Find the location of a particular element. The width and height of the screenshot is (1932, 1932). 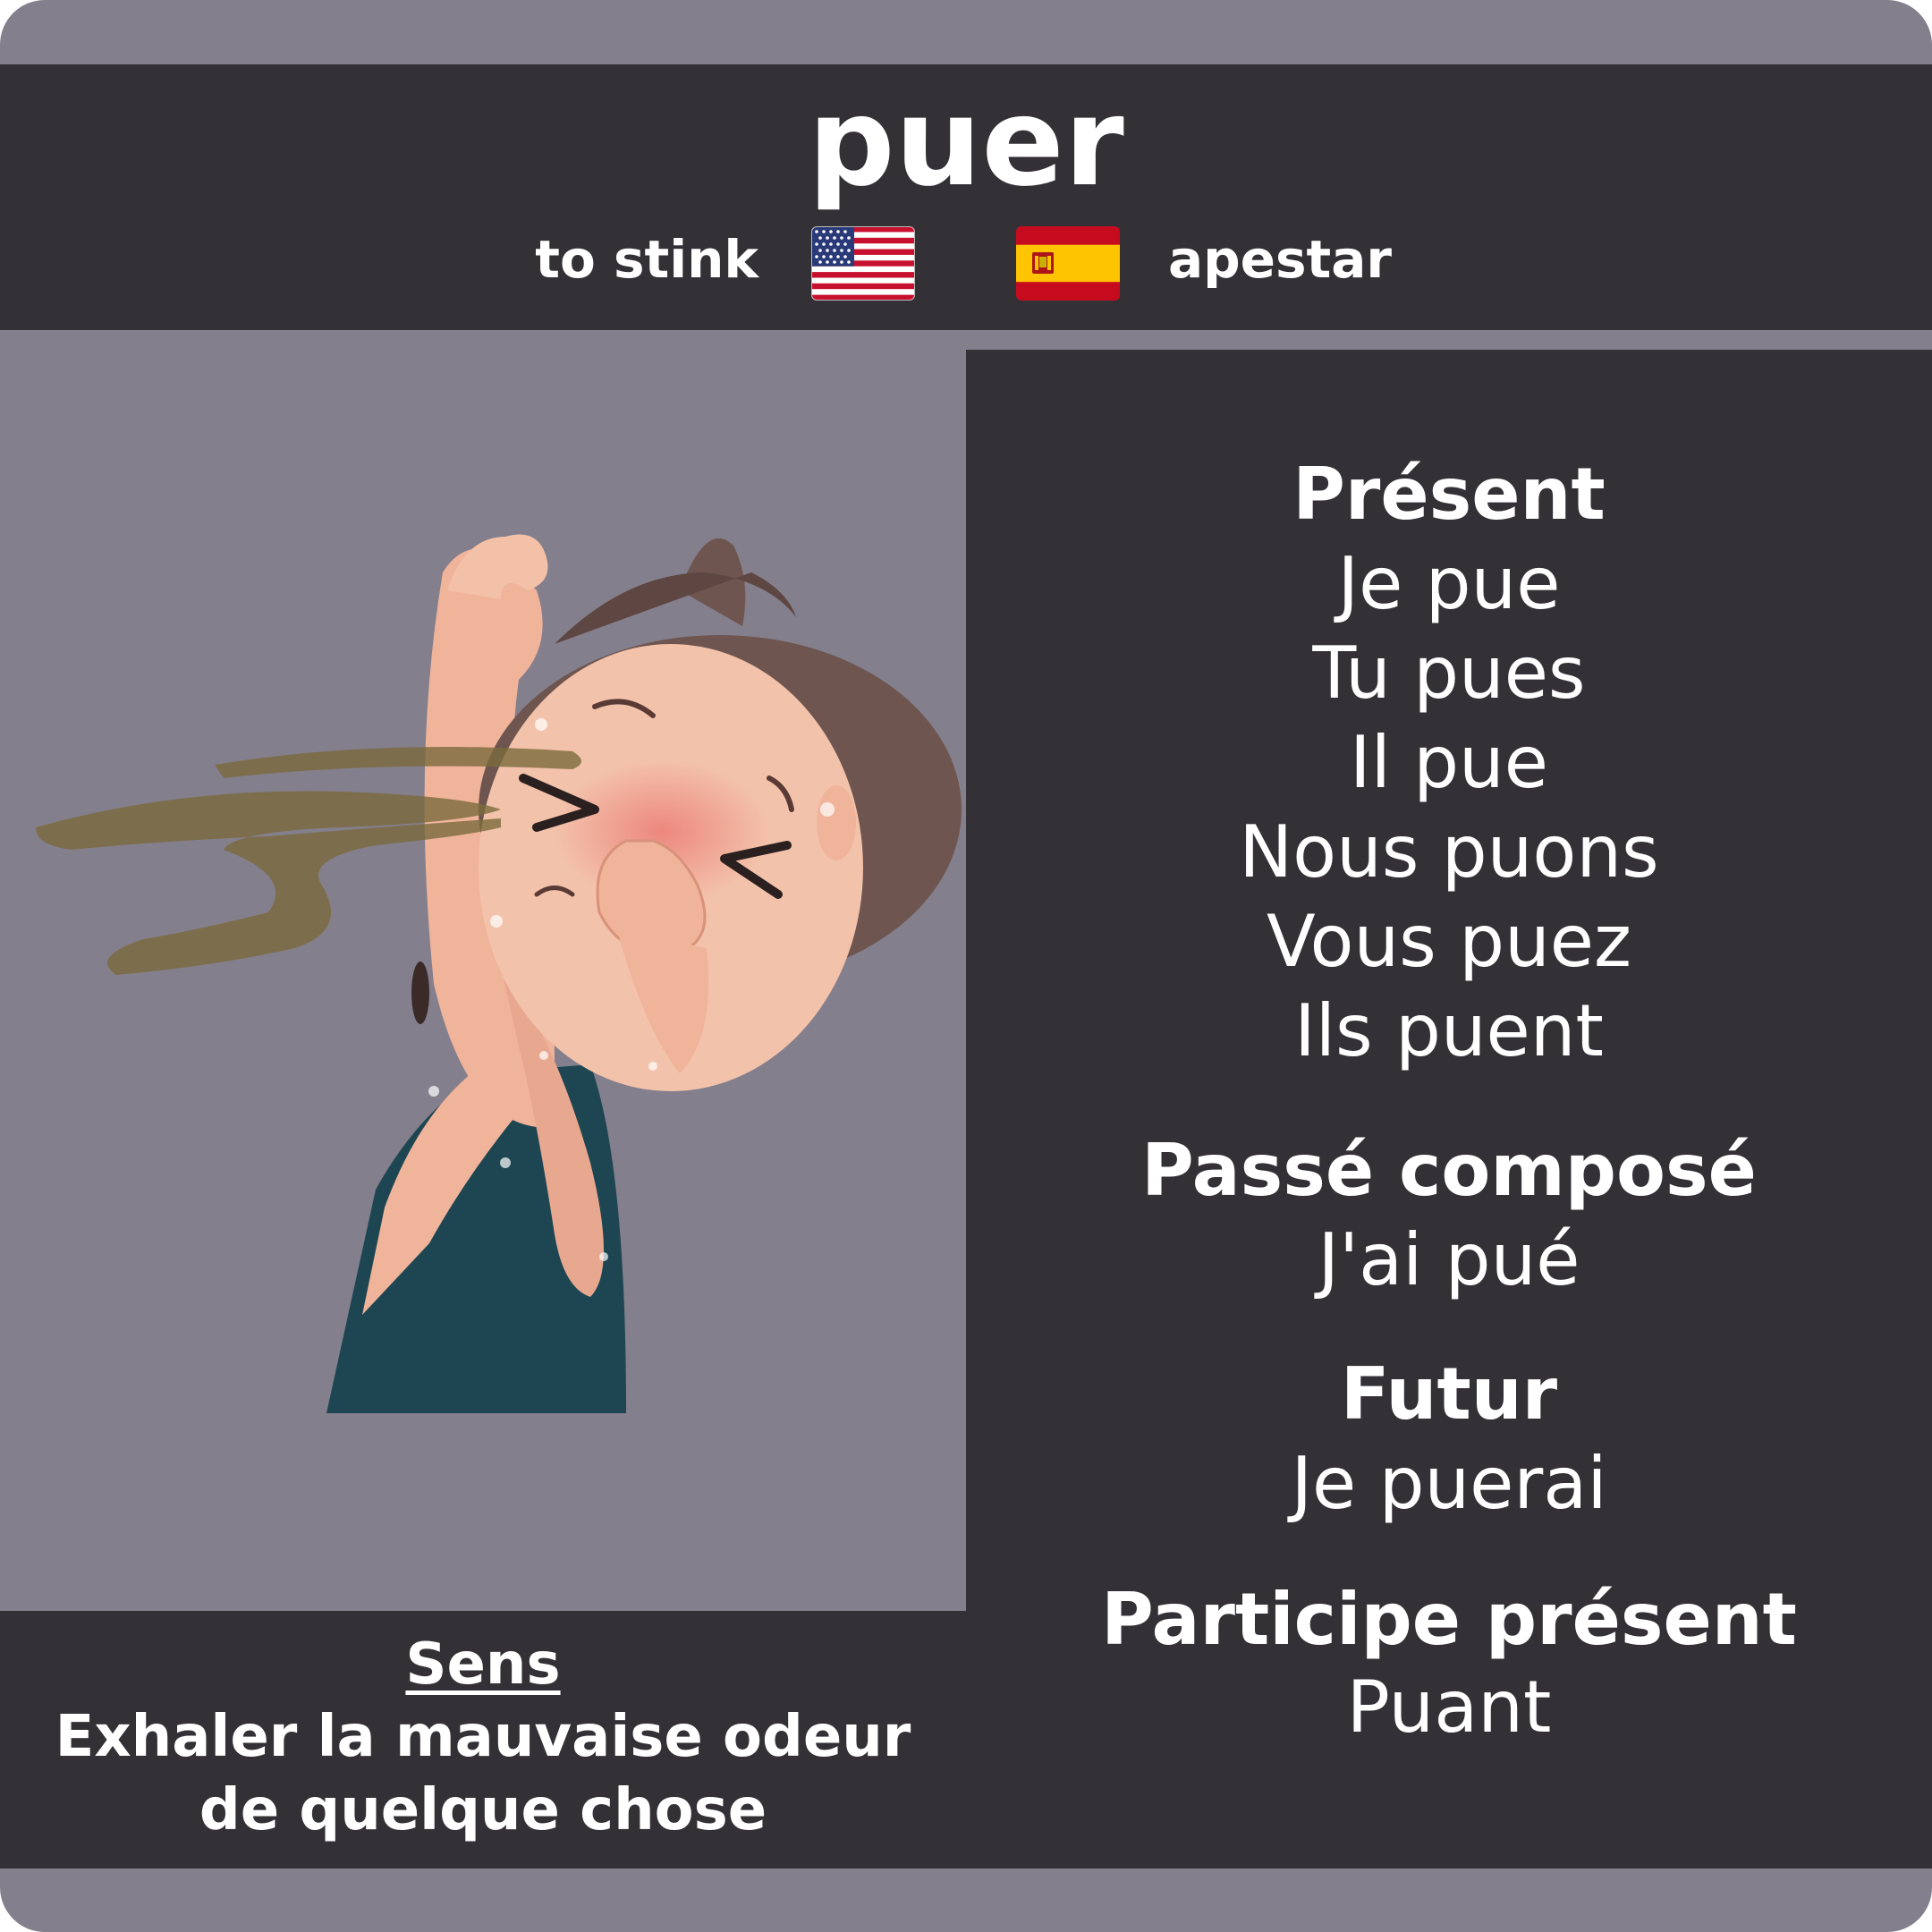

spain-flag-icon is located at coordinates (1068, 263).